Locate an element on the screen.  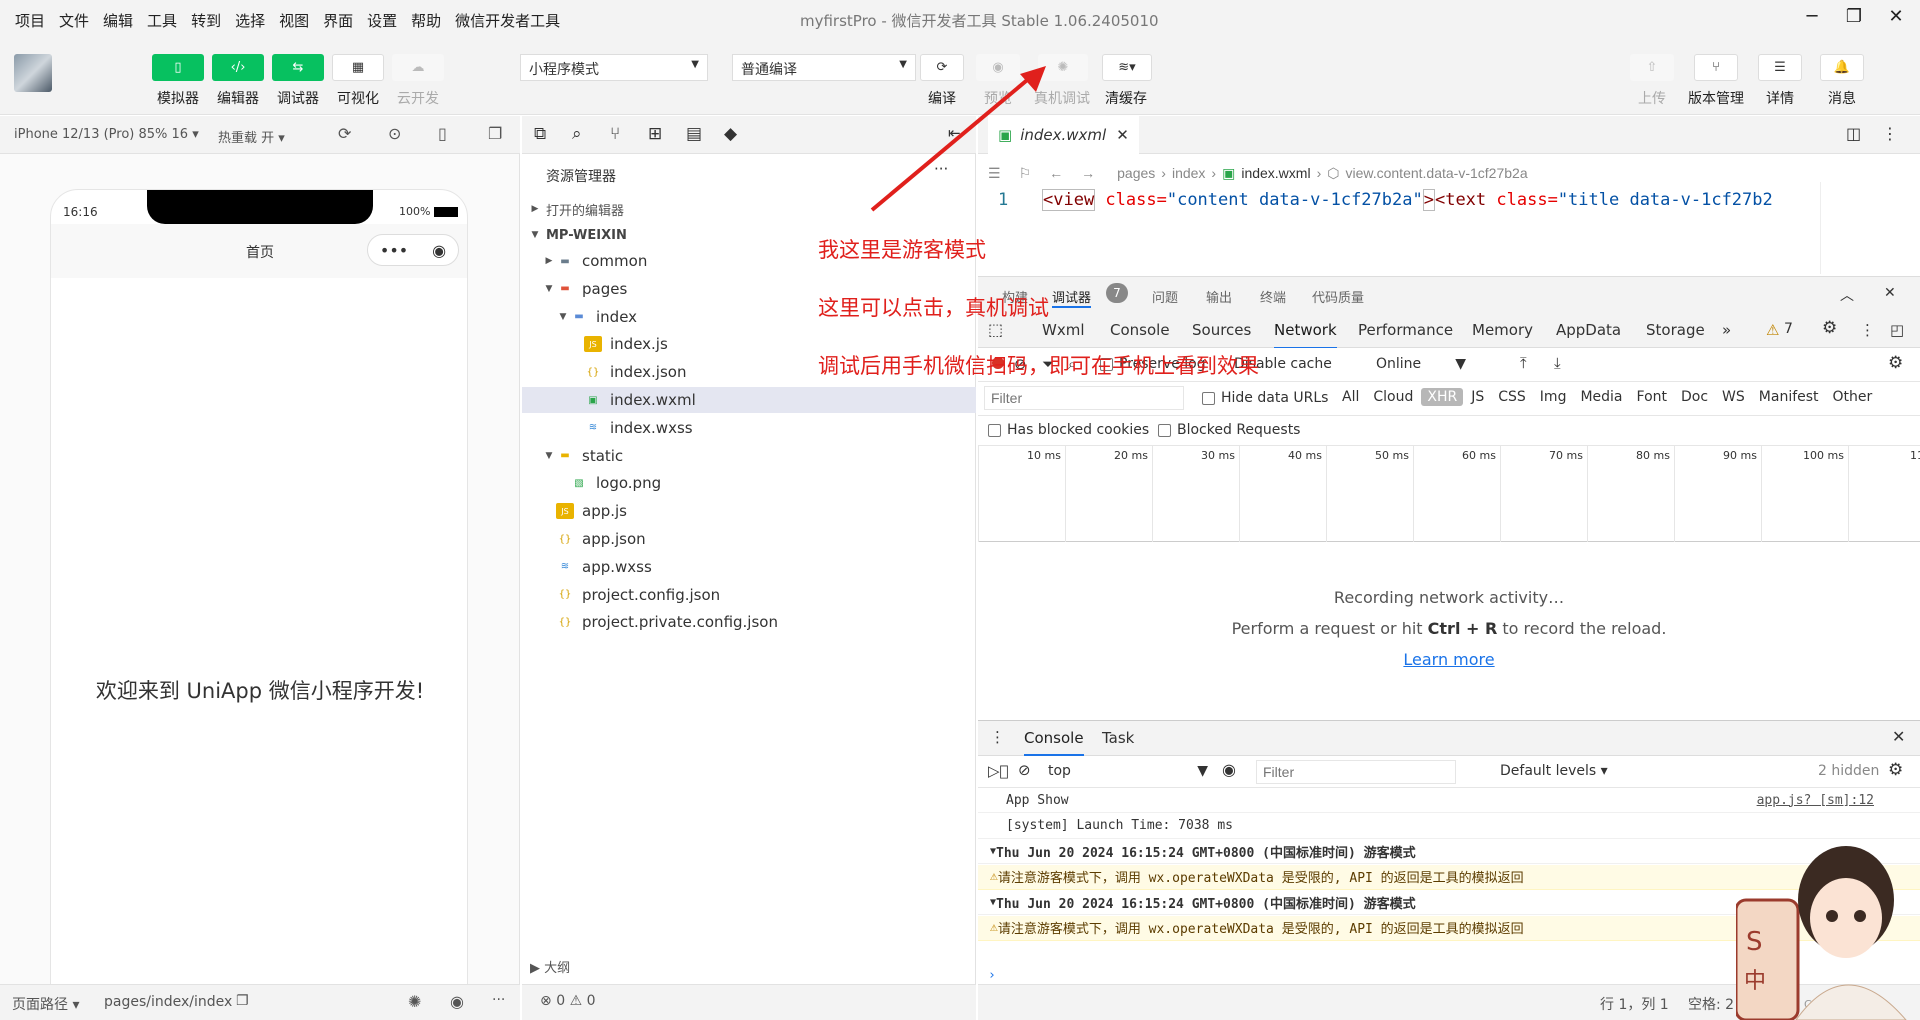
cloud-button: ☁ is located at coordinates (418, 67).